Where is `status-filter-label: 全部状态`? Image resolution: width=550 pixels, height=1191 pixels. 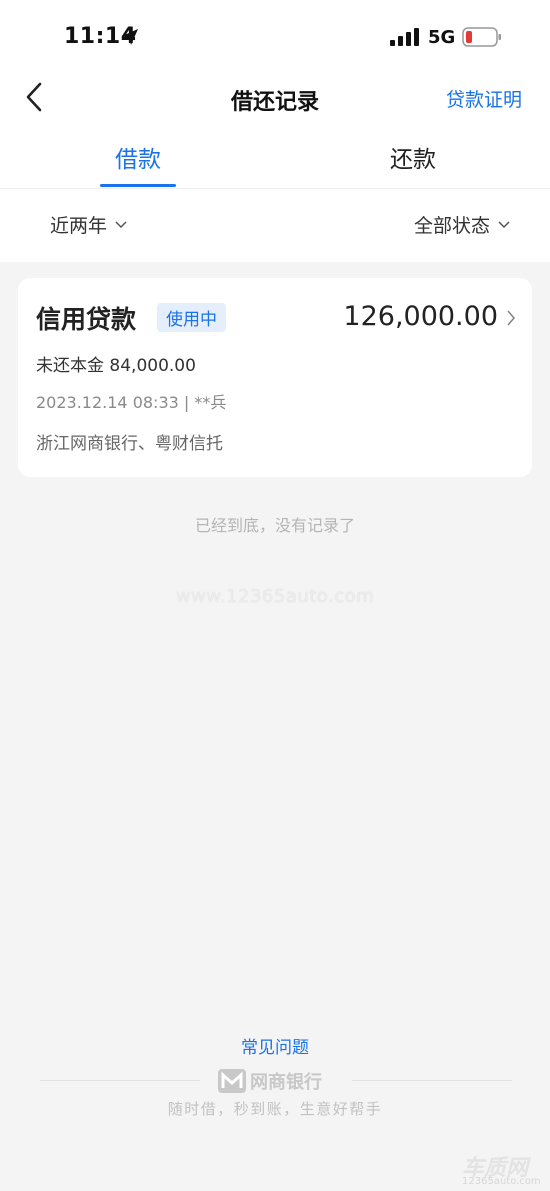
status-filter-label: 全部状态 is located at coordinates (451, 226).